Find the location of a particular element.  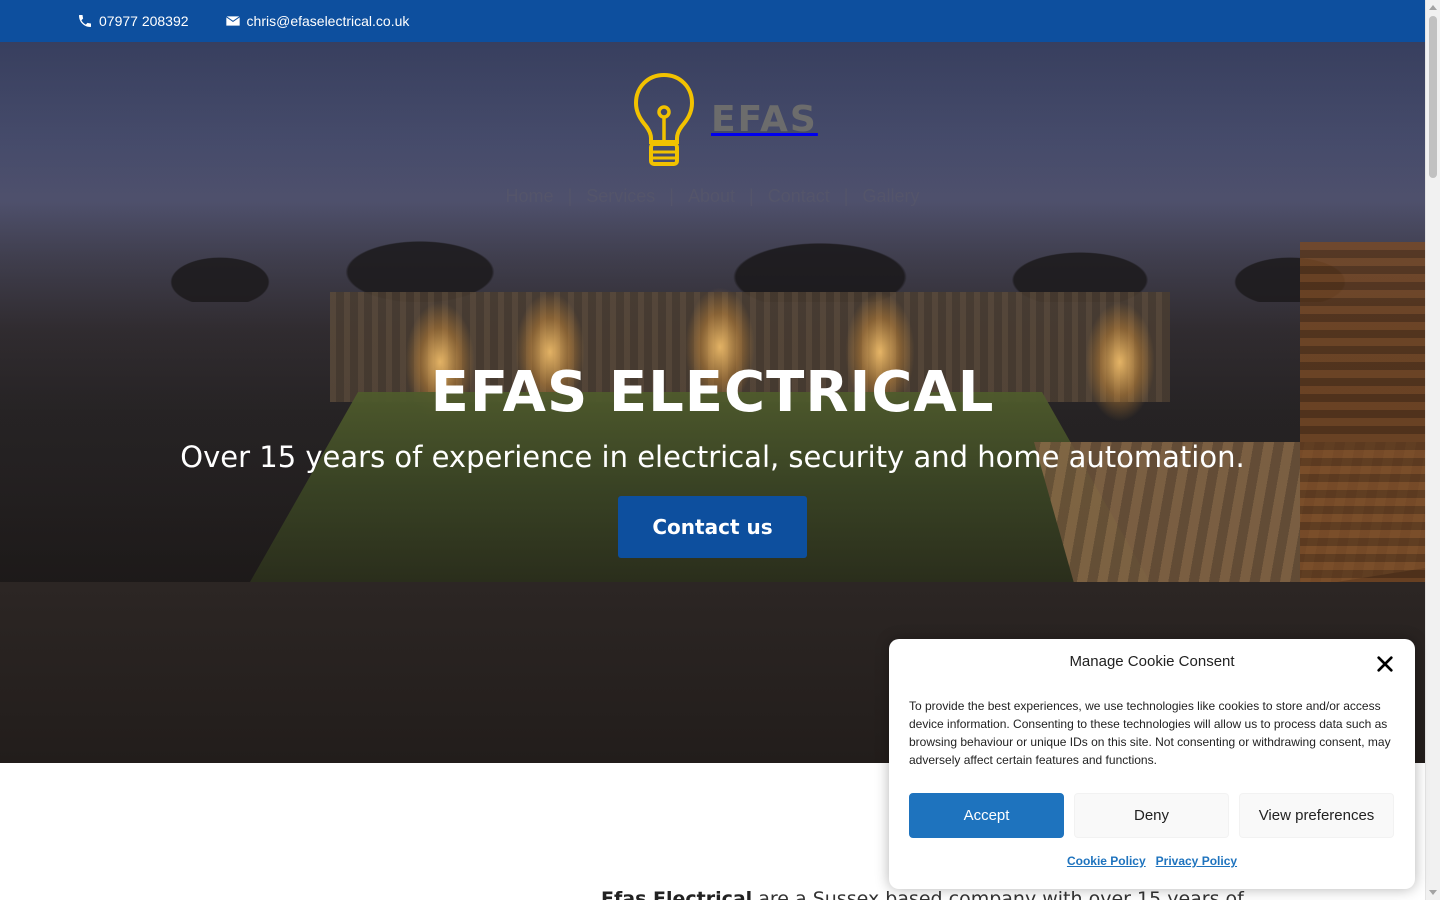

hero-background-trees is located at coordinates (712, 247).